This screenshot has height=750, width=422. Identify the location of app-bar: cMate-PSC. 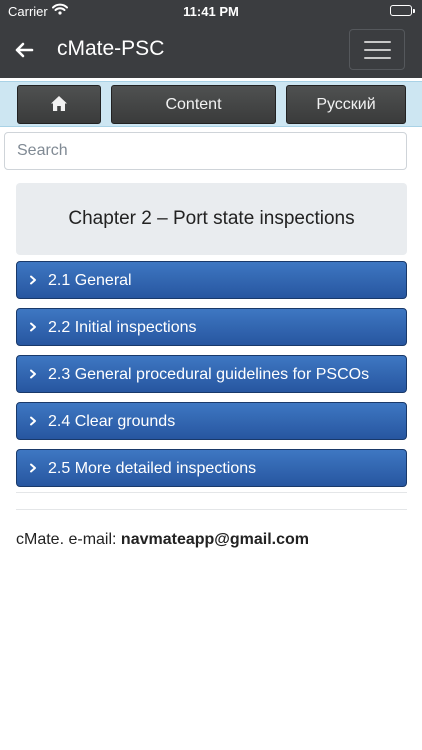
(211, 50).